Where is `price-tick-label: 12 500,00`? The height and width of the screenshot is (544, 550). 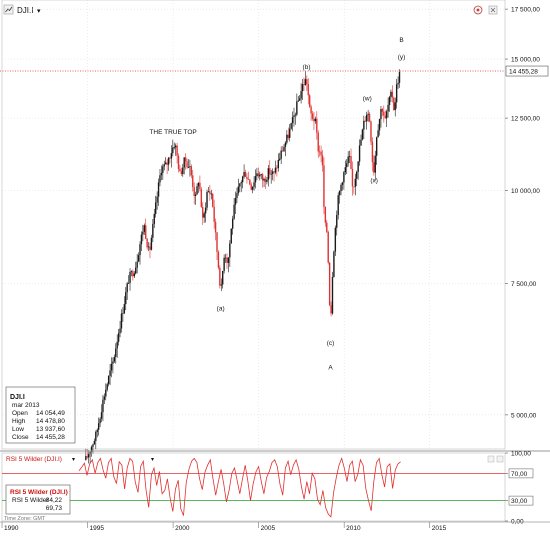 price-tick-label: 12 500,00 is located at coordinates (525, 119).